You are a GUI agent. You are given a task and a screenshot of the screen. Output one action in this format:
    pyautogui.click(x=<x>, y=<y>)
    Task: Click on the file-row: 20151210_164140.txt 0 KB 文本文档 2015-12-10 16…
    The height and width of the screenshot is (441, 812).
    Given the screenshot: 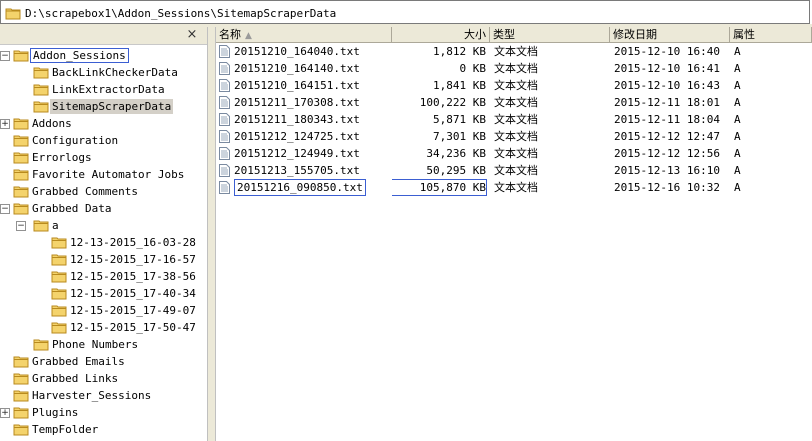 What is the action you would take?
    pyautogui.click(x=514, y=68)
    